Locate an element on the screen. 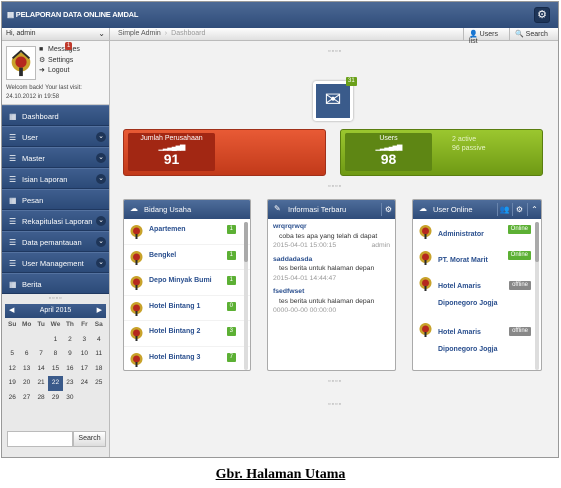 The image size is (561, 488). logout-link: ➜ Logout is located at coordinates (59, 71).